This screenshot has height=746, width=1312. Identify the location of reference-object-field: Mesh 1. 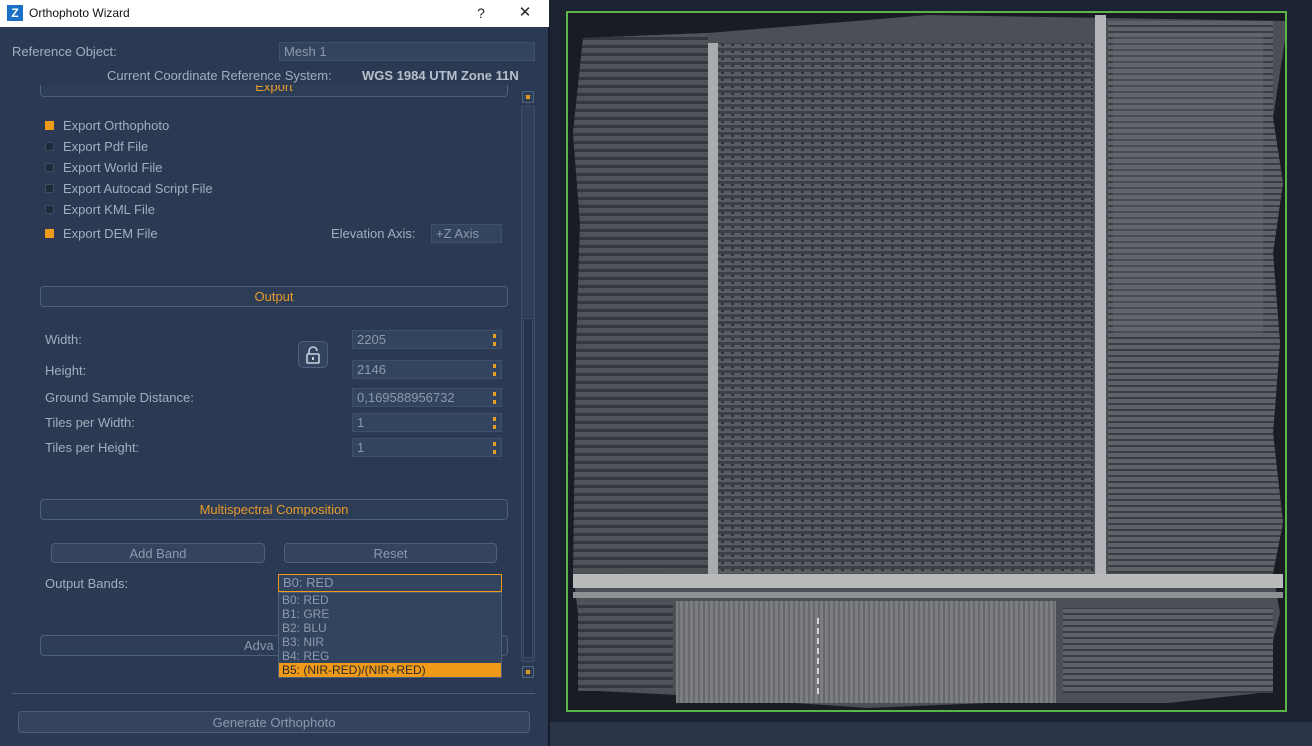
(407, 51).